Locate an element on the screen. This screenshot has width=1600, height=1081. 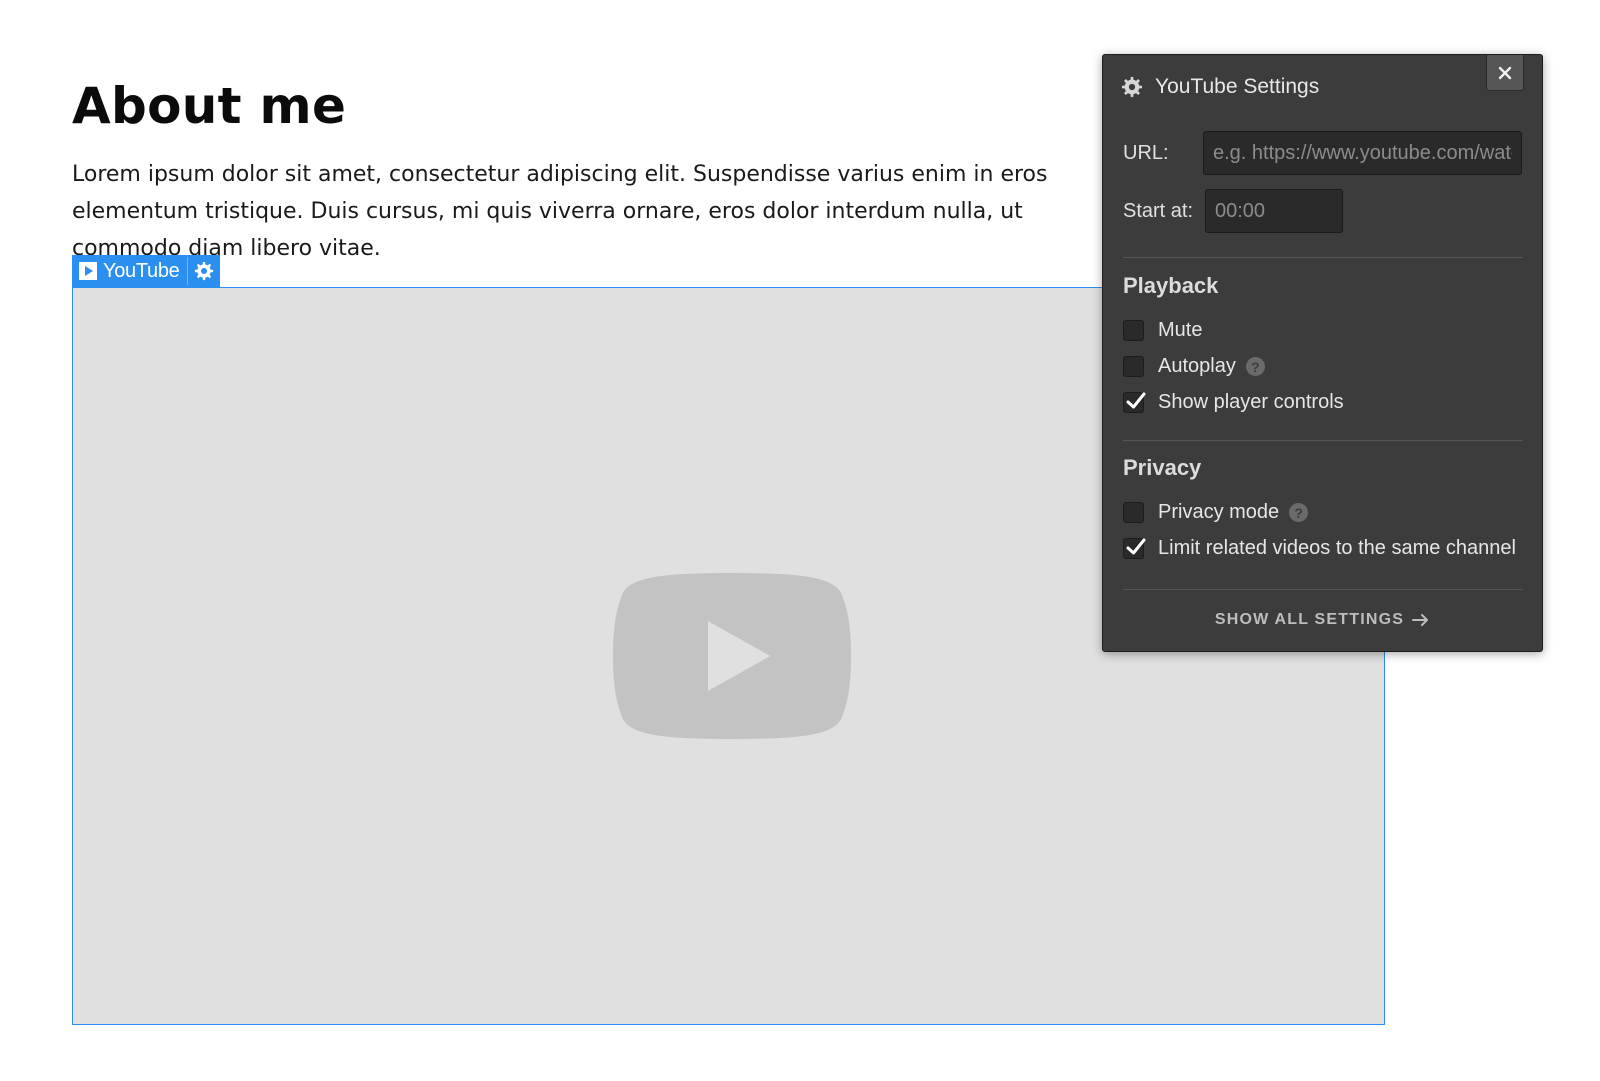
element-settings-button is located at coordinates (204, 271).